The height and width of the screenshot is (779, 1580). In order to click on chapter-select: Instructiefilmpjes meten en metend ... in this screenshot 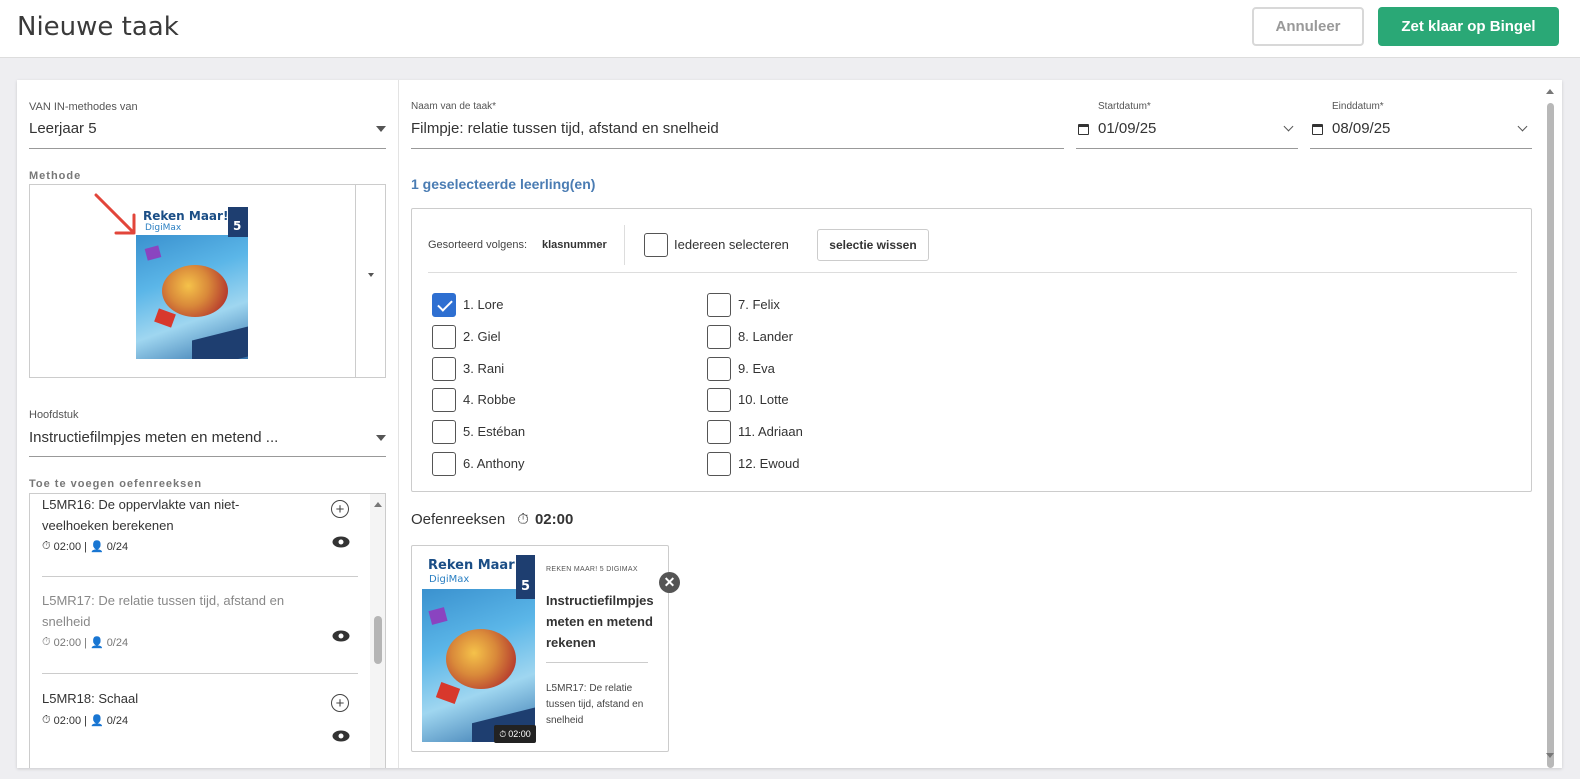, I will do `click(207, 443)`.